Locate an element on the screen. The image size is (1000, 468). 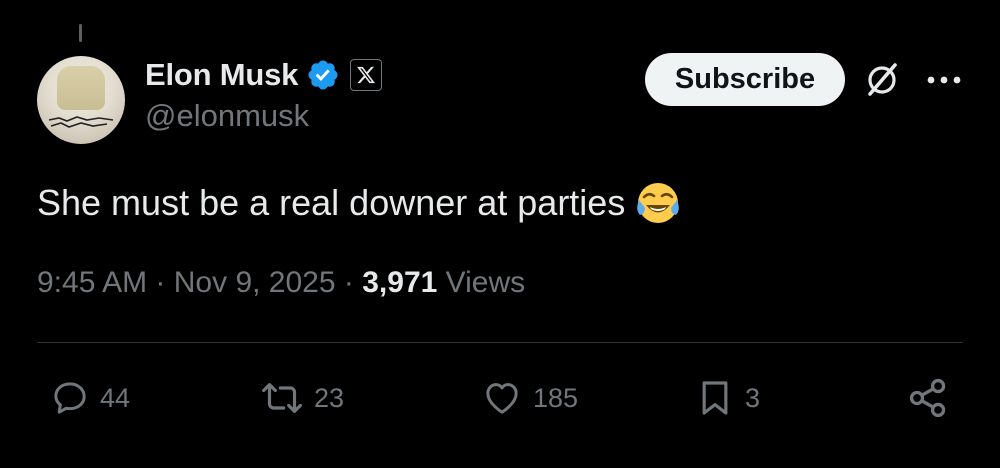
tweet-meta: 9:45 AM · Nov 9, 2025 · 3,971 Views is located at coordinates (281, 283).